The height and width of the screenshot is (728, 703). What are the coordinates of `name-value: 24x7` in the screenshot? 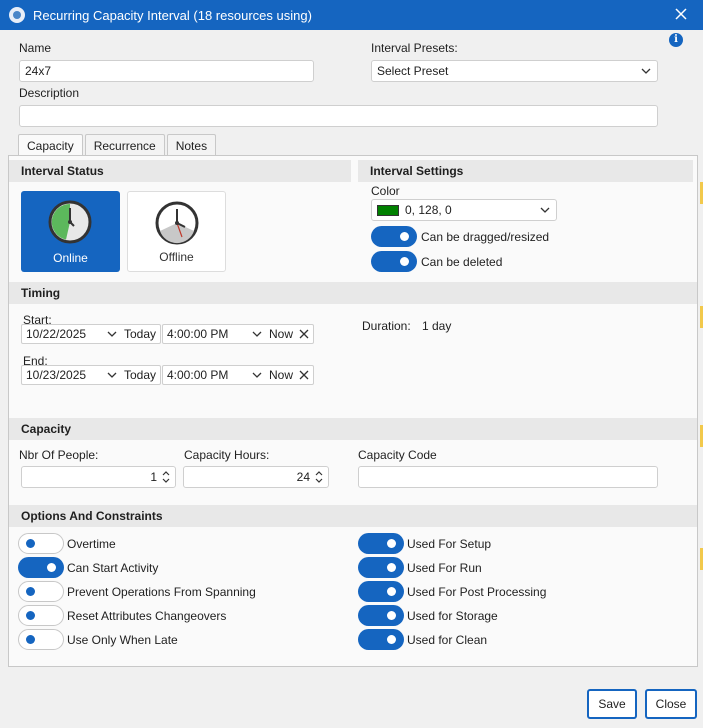 It's located at (38, 71).